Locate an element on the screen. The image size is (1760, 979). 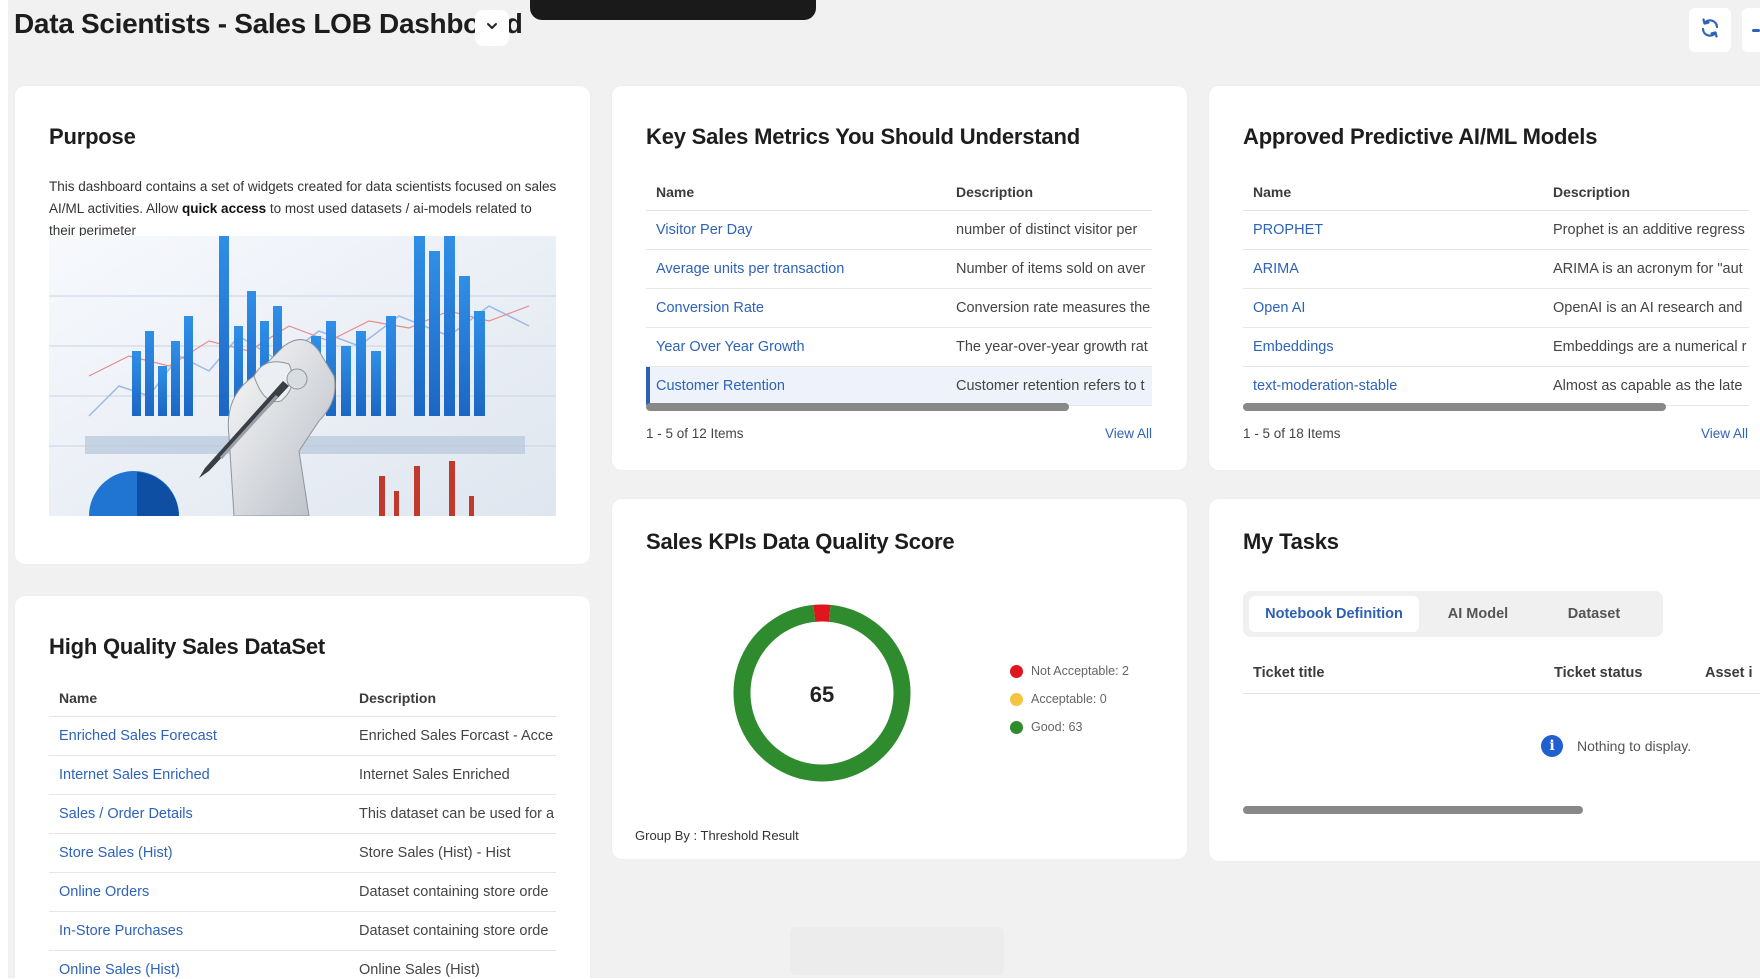
my-tasks-title: My Tasks is located at coordinates (1291, 541).